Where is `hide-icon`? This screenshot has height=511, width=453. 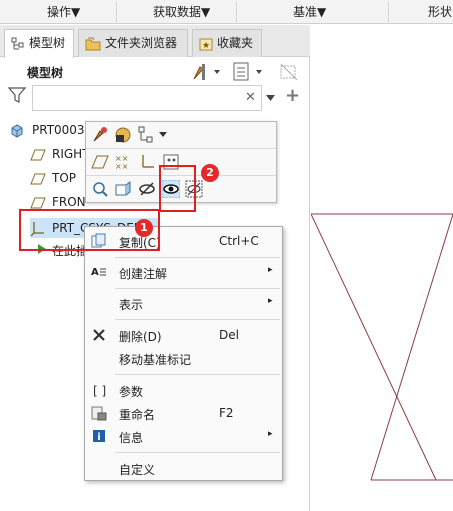
hide-icon is located at coordinates (147, 189).